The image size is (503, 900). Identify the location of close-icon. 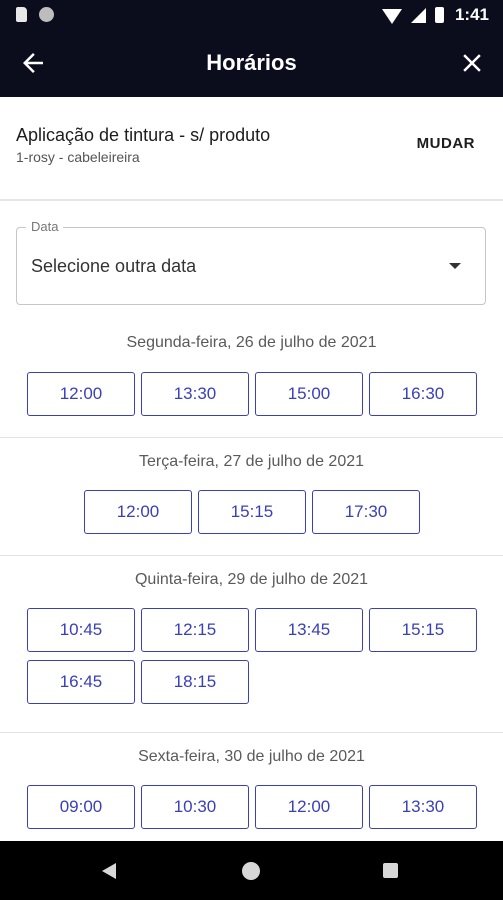
(472, 63).